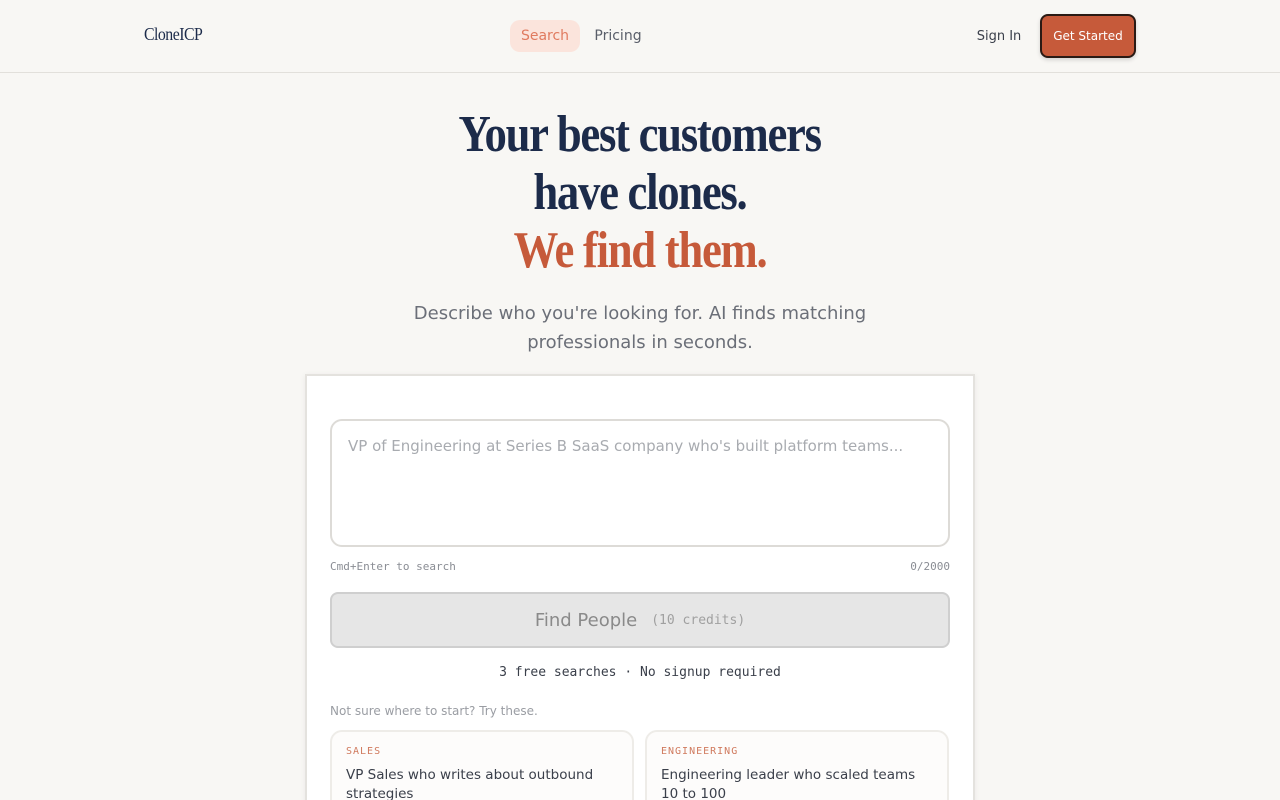  I want to click on find-people-button: Find People (10 credits), so click(640, 620).